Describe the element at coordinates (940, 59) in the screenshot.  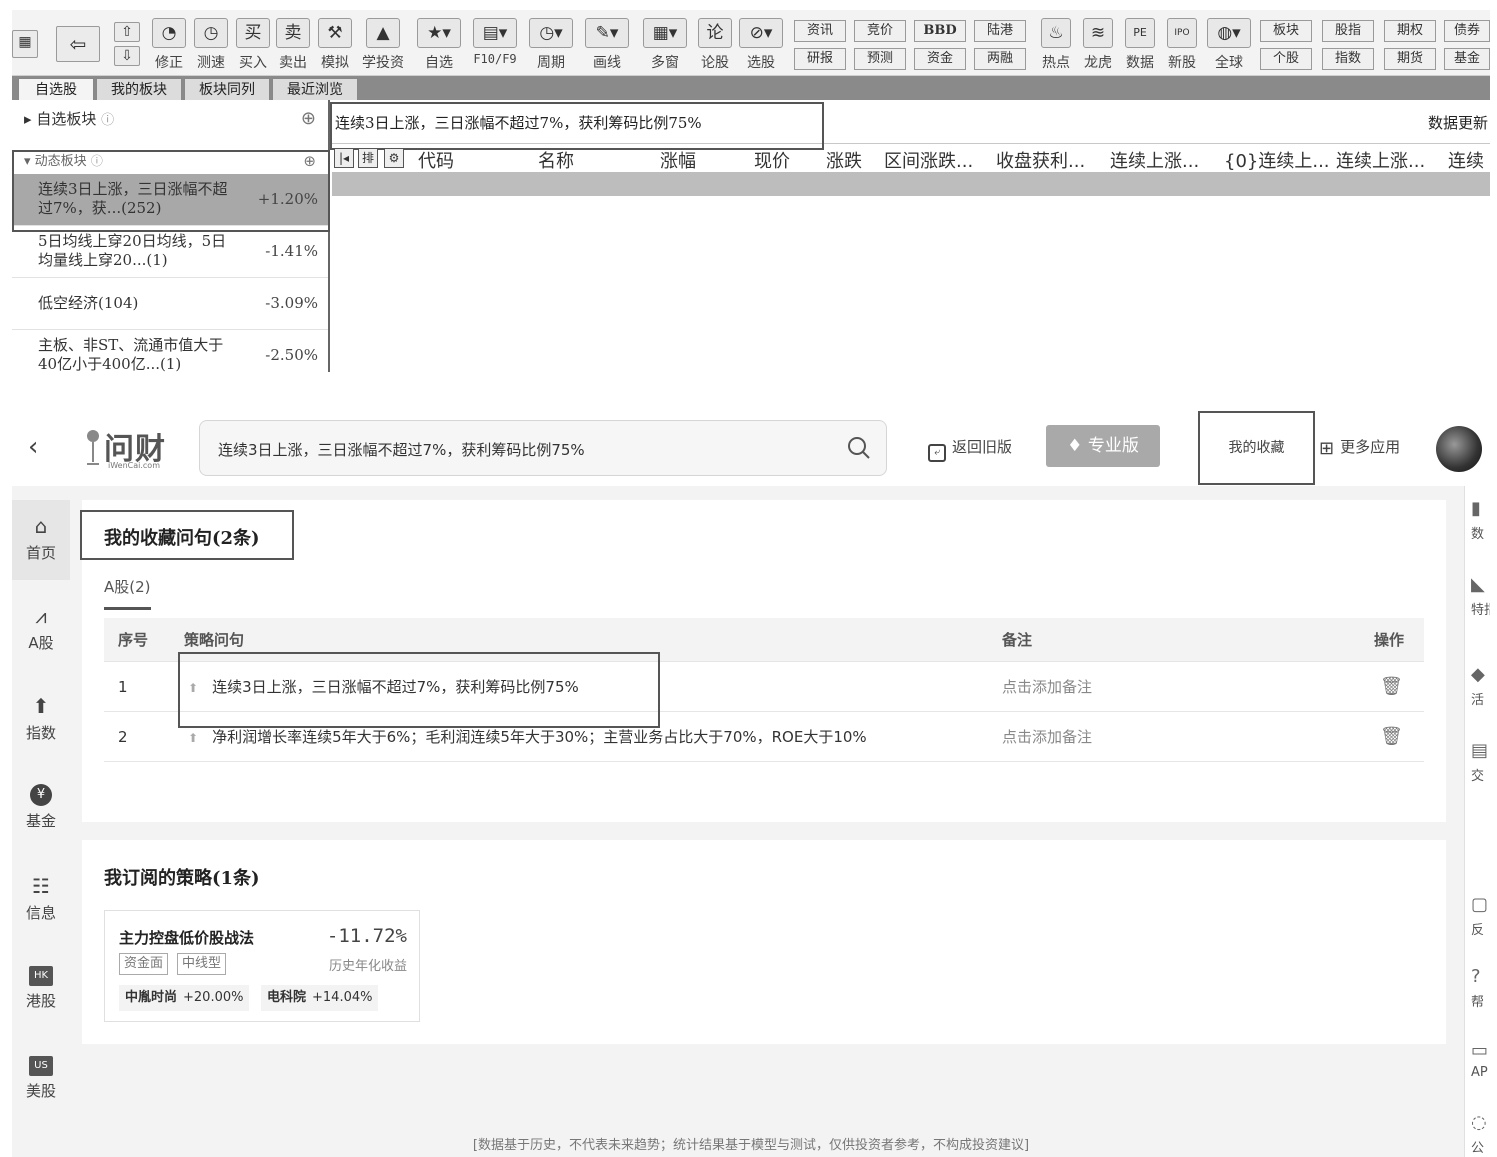
I see `capital-button: 资金` at that location.